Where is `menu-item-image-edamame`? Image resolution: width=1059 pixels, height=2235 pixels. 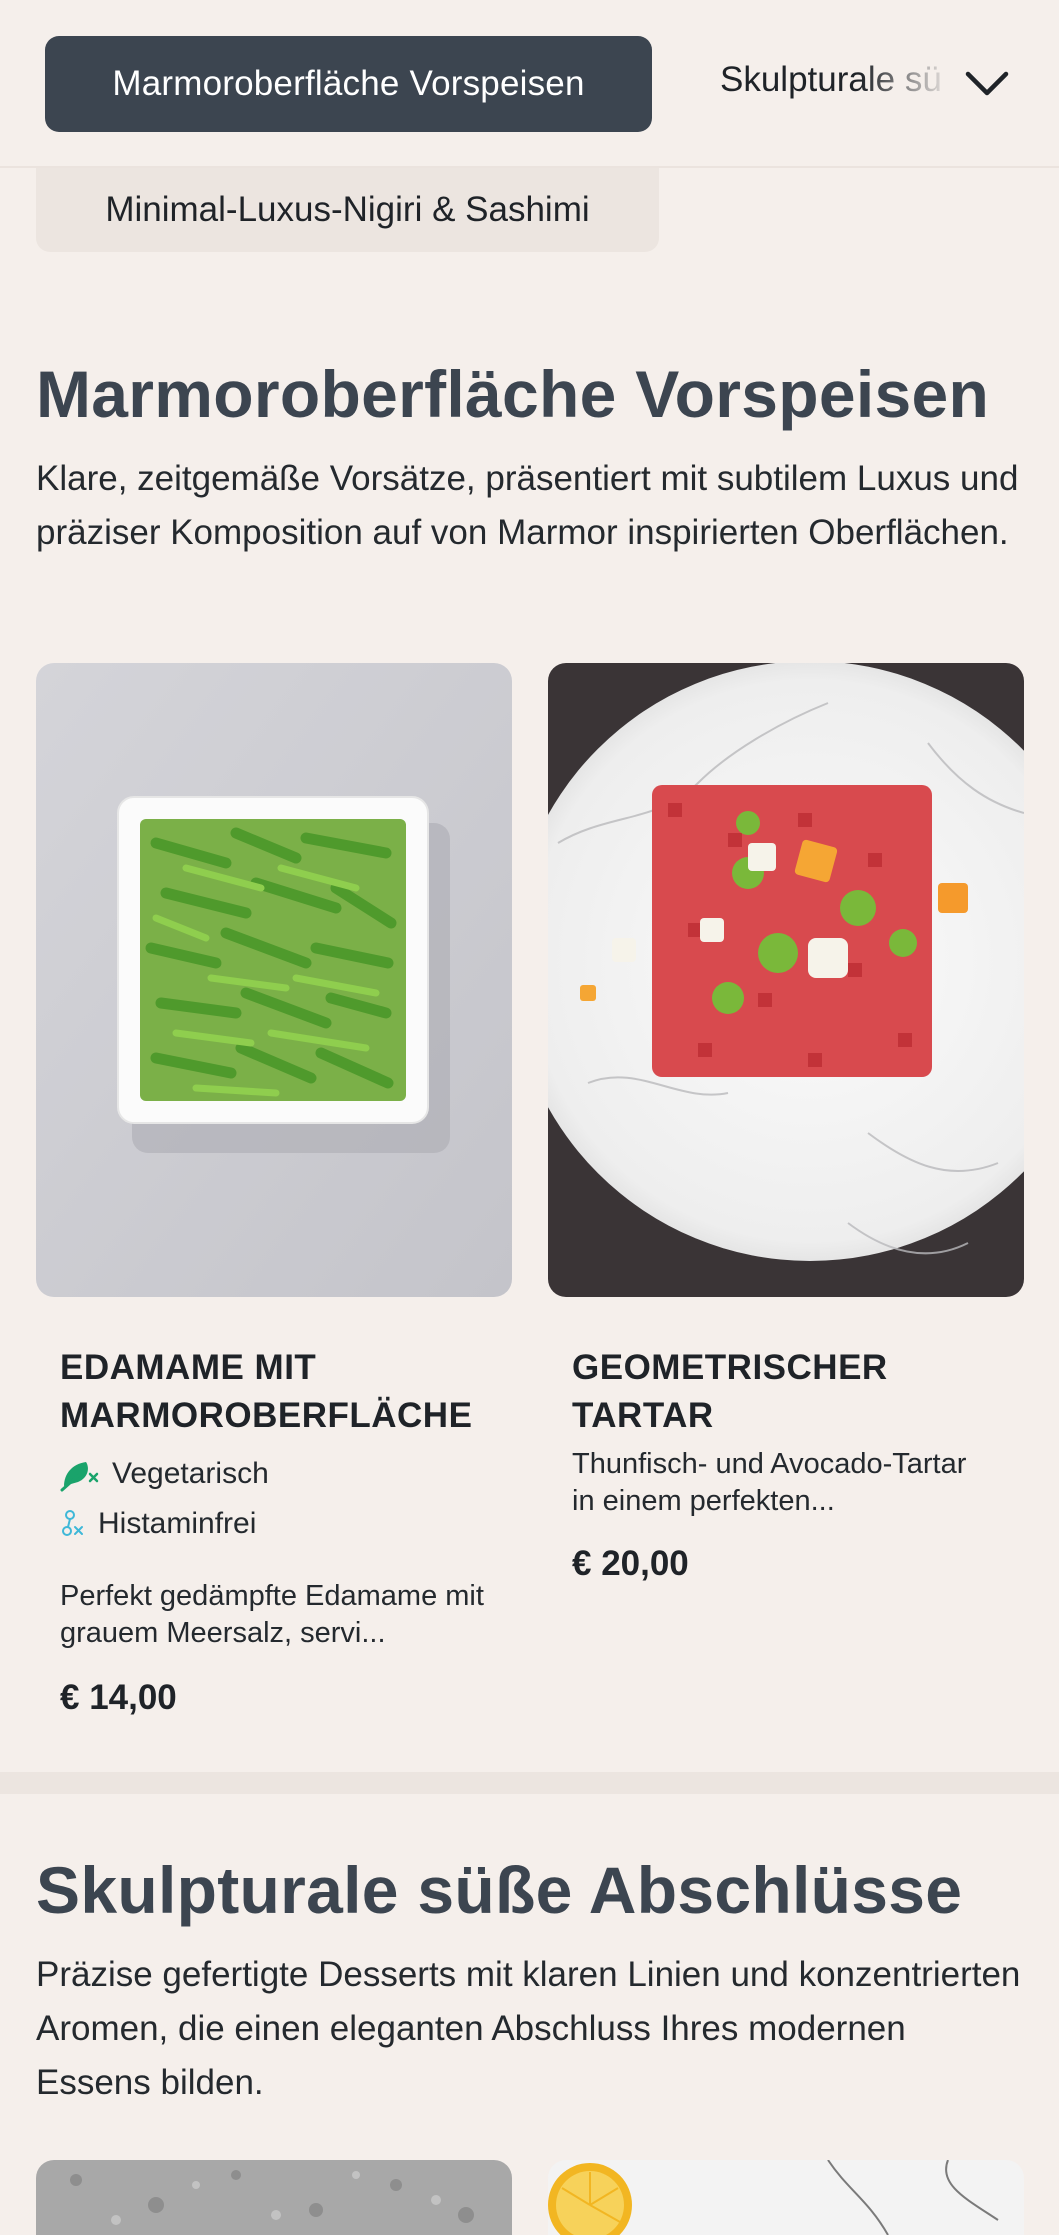 menu-item-image-edamame is located at coordinates (274, 980).